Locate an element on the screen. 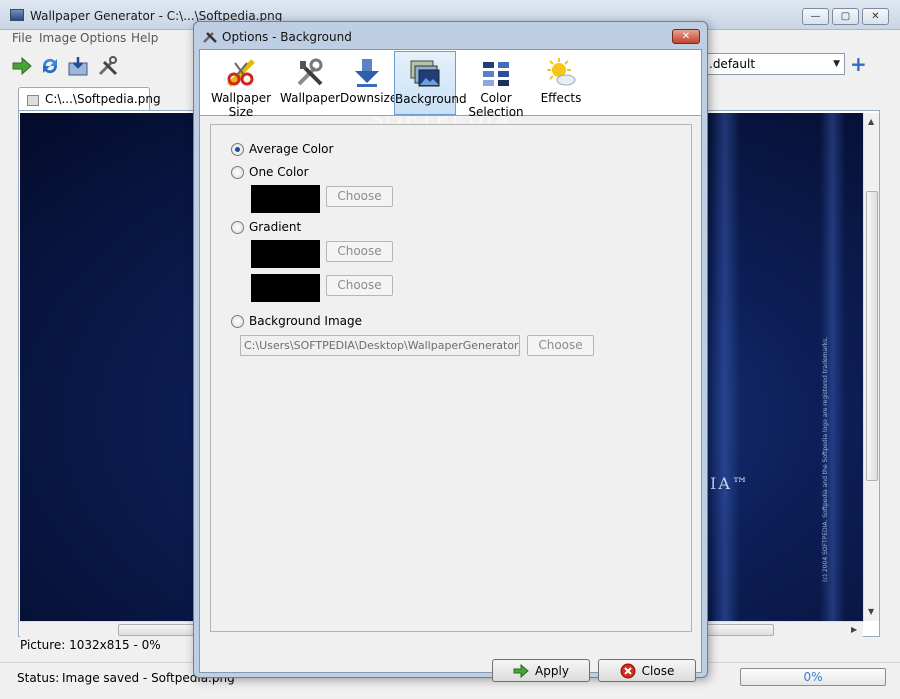  category-downsize: Downsize is located at coordinates (369, 83).